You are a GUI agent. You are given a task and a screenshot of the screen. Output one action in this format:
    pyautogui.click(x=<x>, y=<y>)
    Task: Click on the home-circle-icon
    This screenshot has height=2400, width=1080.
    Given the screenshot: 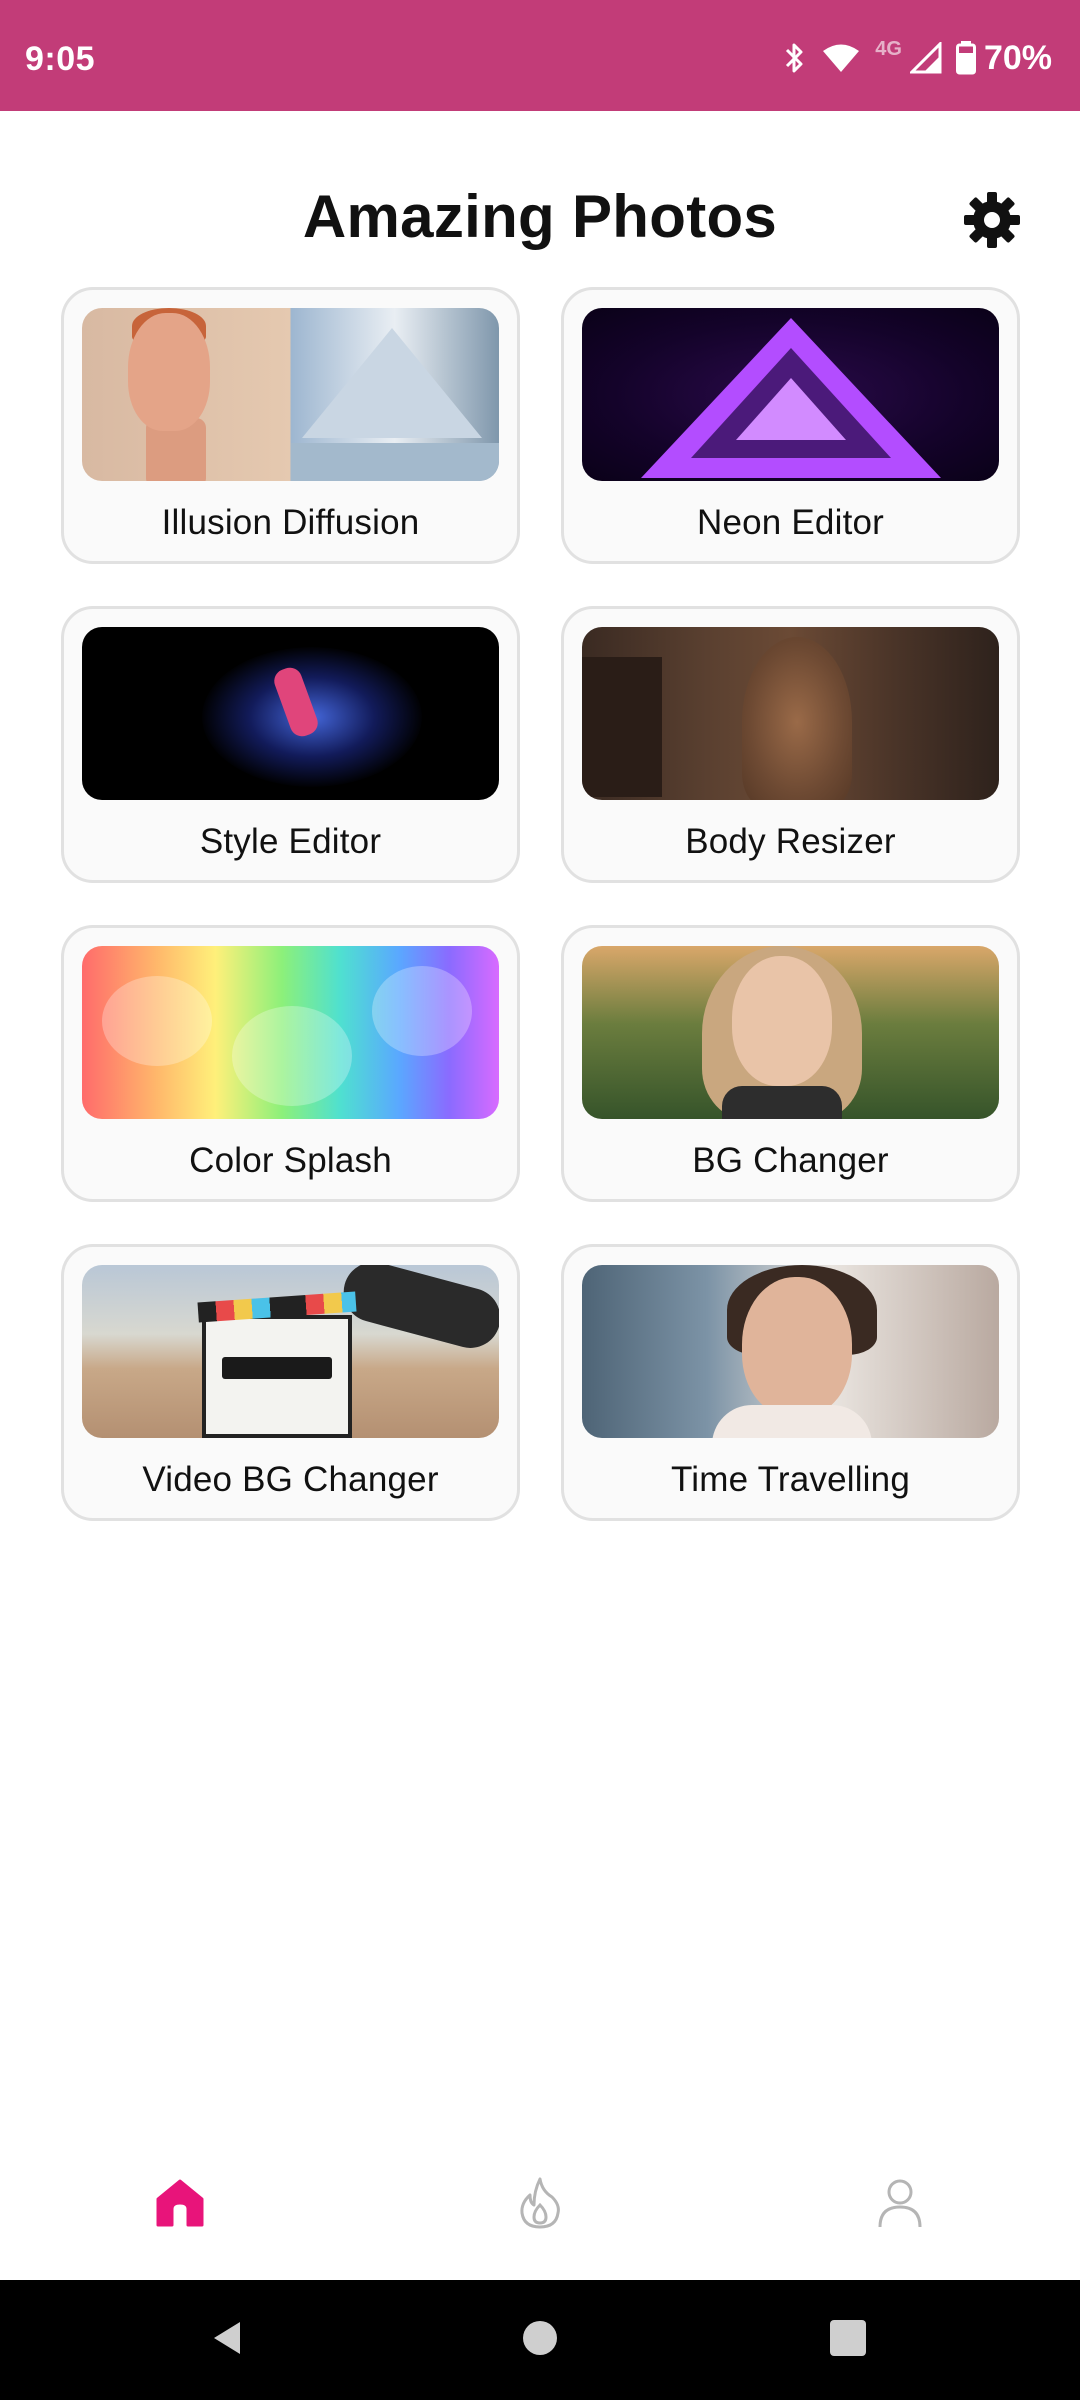 What is the action you would take?
    pyautogui.click(x=540, y=2340)
    